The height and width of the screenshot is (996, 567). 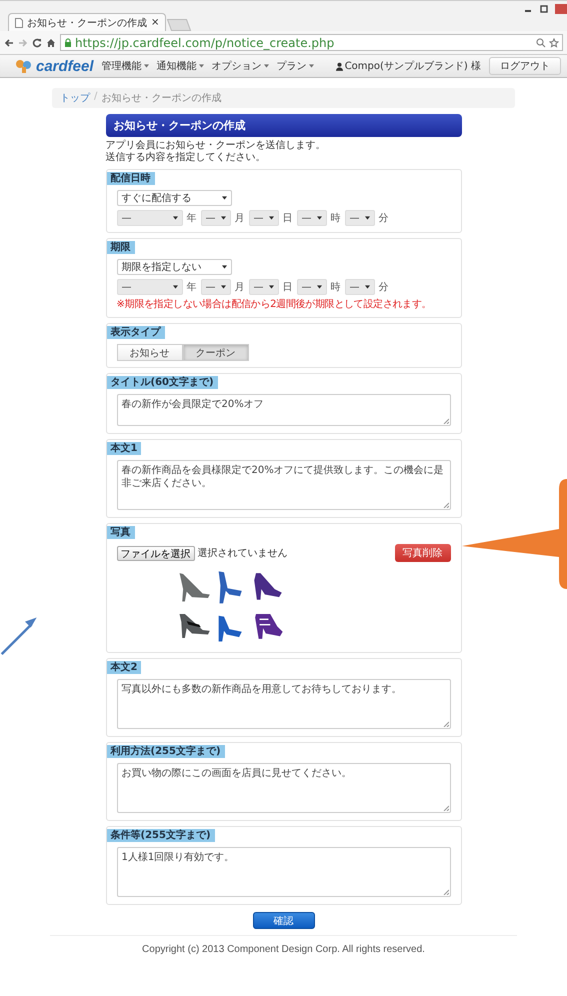 What do you see at coordinates (149, 352) in the screenshot?
I see `segment-button: お知らせ` at bounding box center [149, 352].